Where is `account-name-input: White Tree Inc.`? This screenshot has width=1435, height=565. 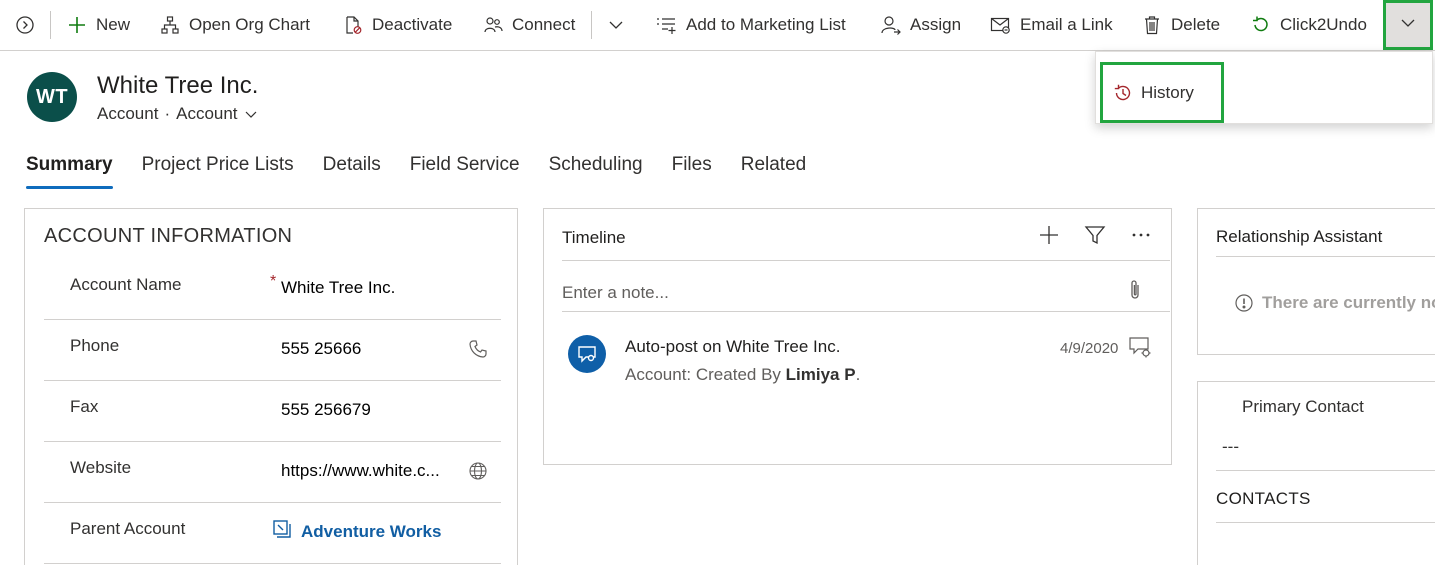
account-name-input: White Tree Inc. is located at coordinates (338, 288).